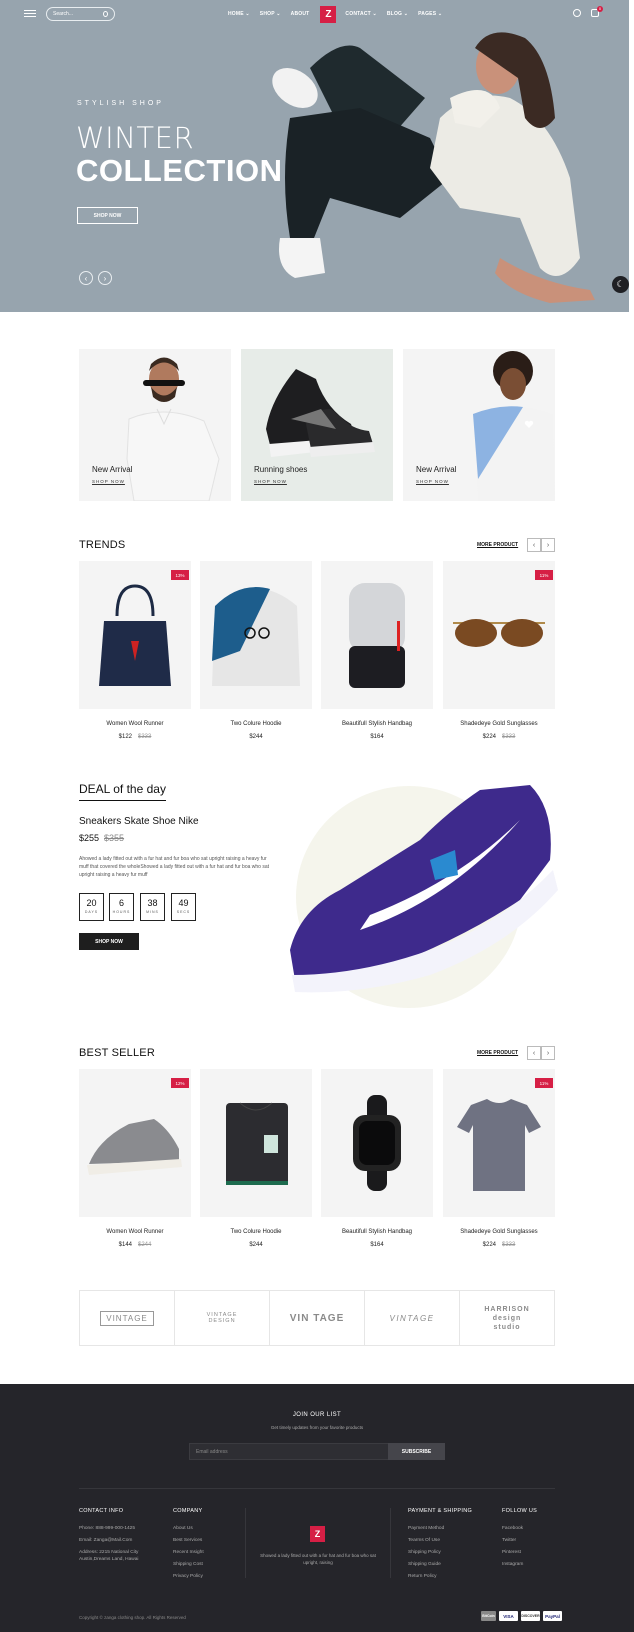 The image size is (634, 1632). Describe the element at coordinates (520, 1511) in the screenshot. I see `follow-us-heading: FOLLOW US` at that location.